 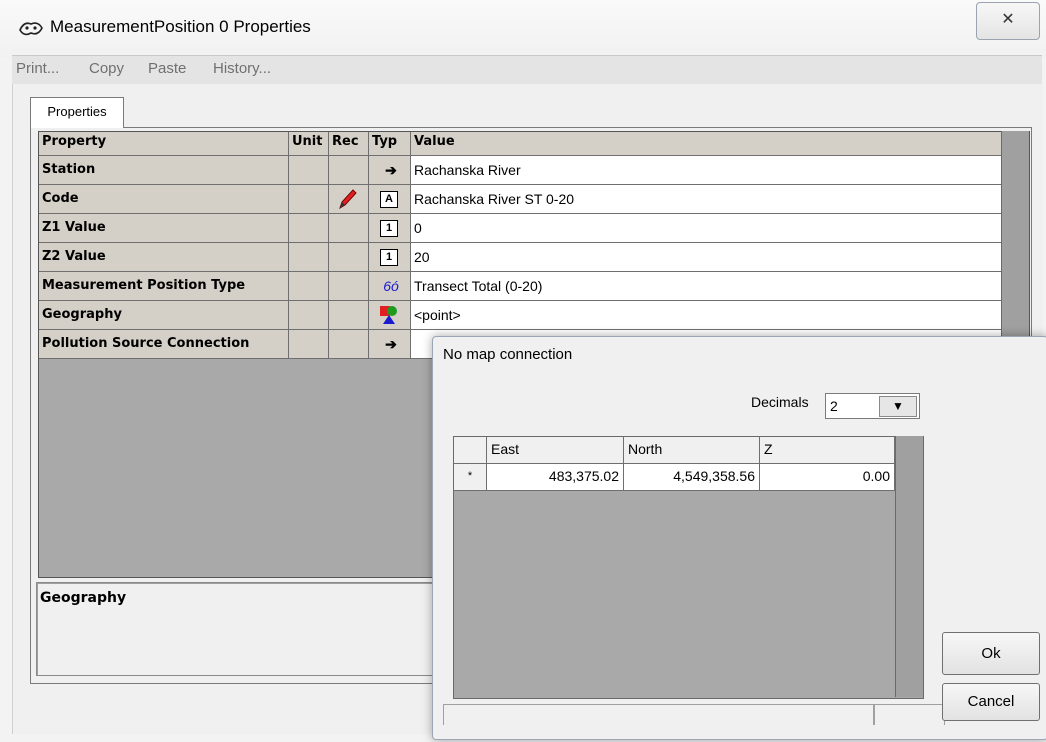 What do you see at coordinates (470, 450) in the screenshot?
I see `row-header-corner` at bounding box center [470, 450].